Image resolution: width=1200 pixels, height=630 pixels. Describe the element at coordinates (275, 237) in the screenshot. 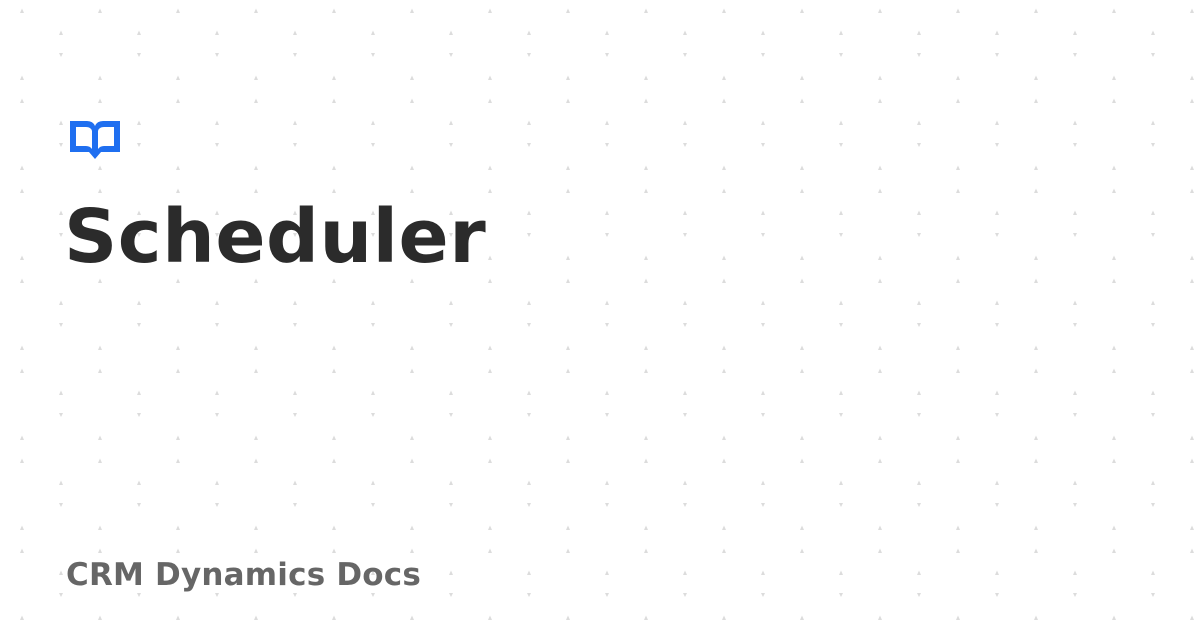

I see `page-title: Scheduler` at that location.